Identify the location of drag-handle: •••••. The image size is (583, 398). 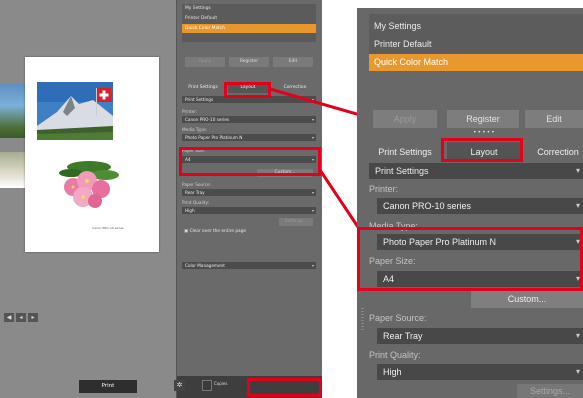
(484, 132).